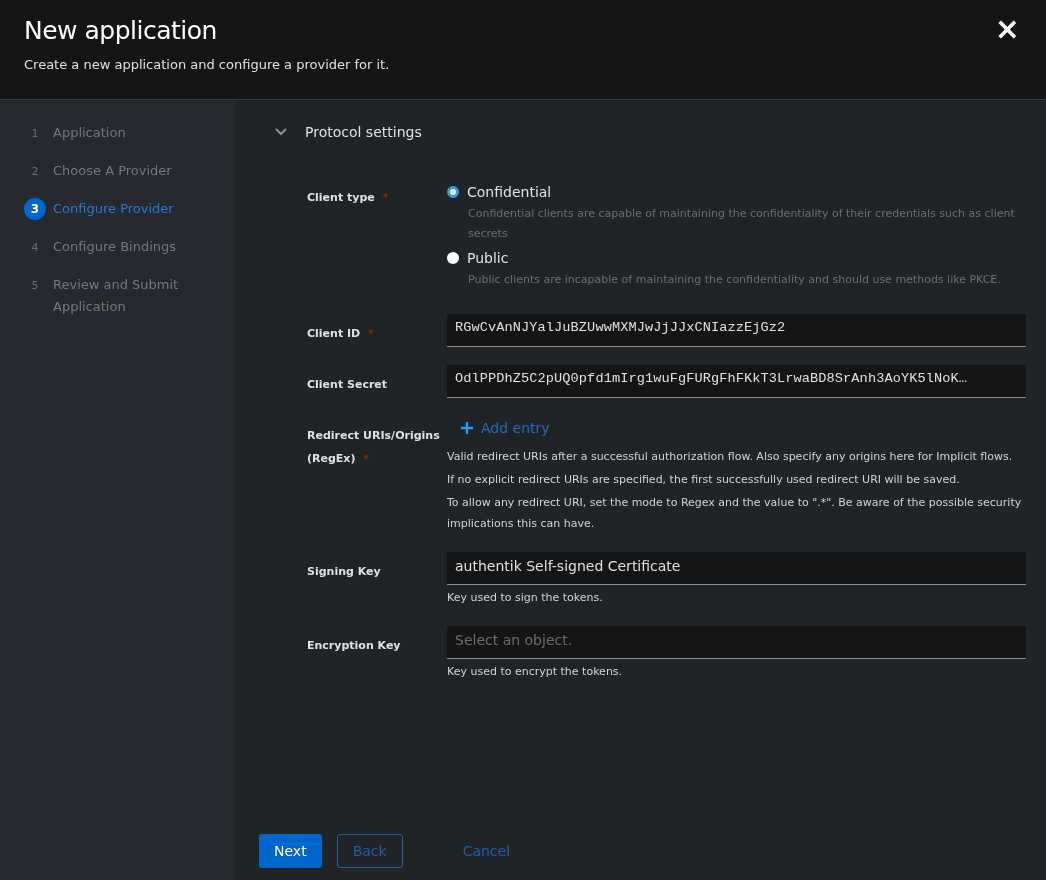  I want to click on wizard-step-link: Review and Submit Application, so click(134, 296).